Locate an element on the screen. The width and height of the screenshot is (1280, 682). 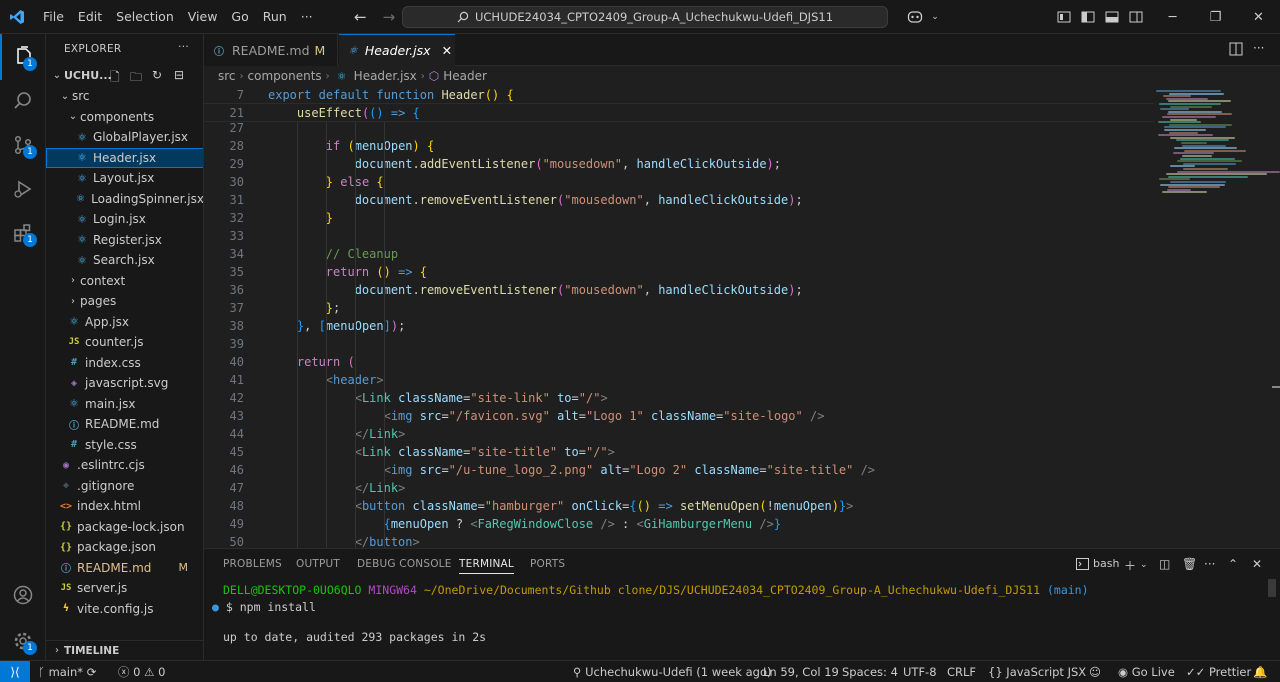
panel-tab-ports: PORTS is located at coordinates (547, 564).